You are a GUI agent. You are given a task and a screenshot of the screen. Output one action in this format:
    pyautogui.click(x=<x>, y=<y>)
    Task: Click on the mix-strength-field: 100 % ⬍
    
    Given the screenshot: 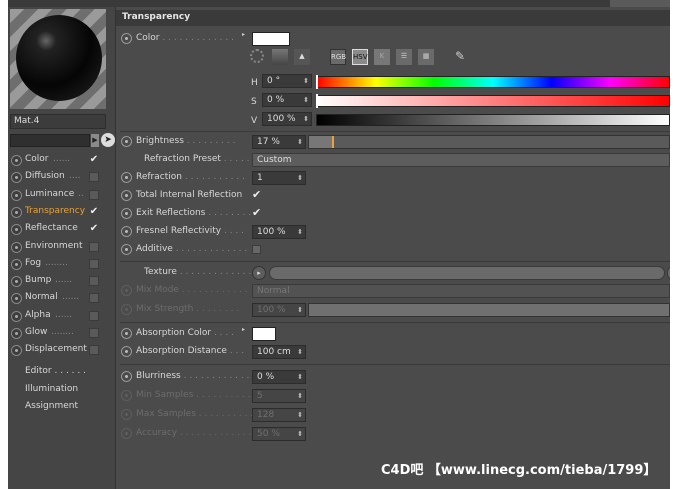 What is the action you would take?
    pyautogui.click(x=279, y=310)
    